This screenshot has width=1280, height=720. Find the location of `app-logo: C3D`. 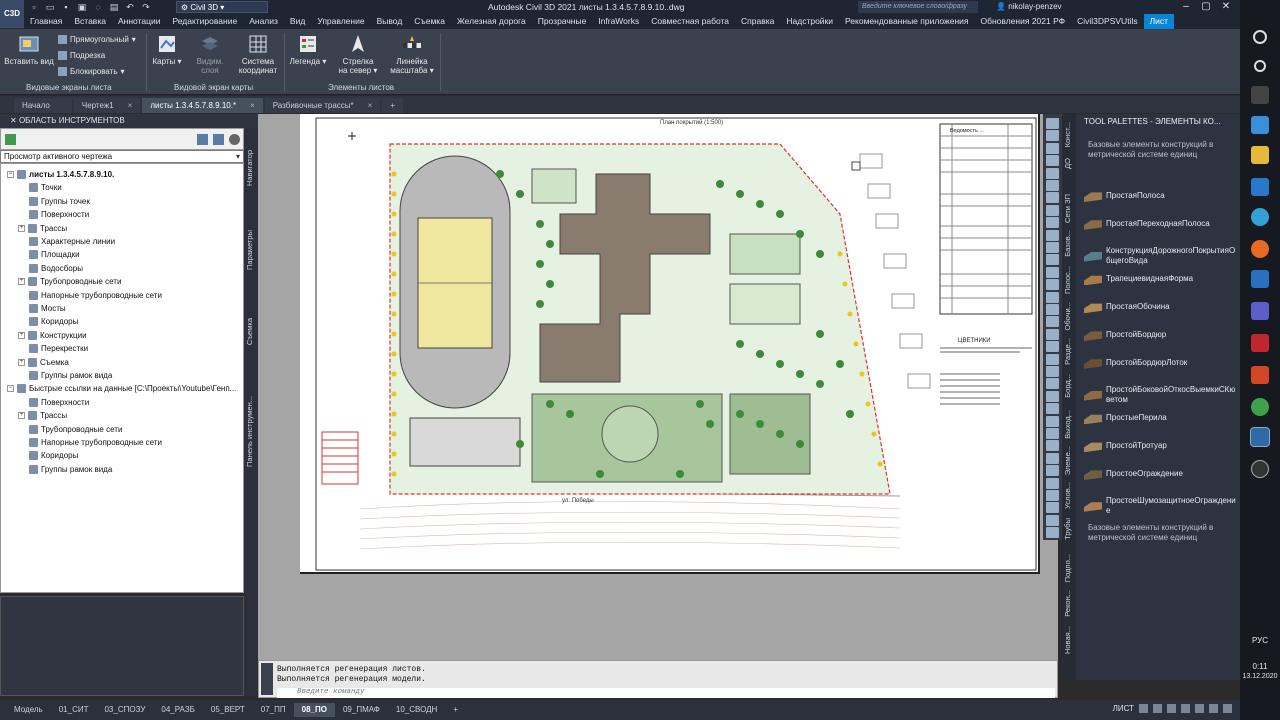

app-logo: C3D is located at coordinates (12, 14).